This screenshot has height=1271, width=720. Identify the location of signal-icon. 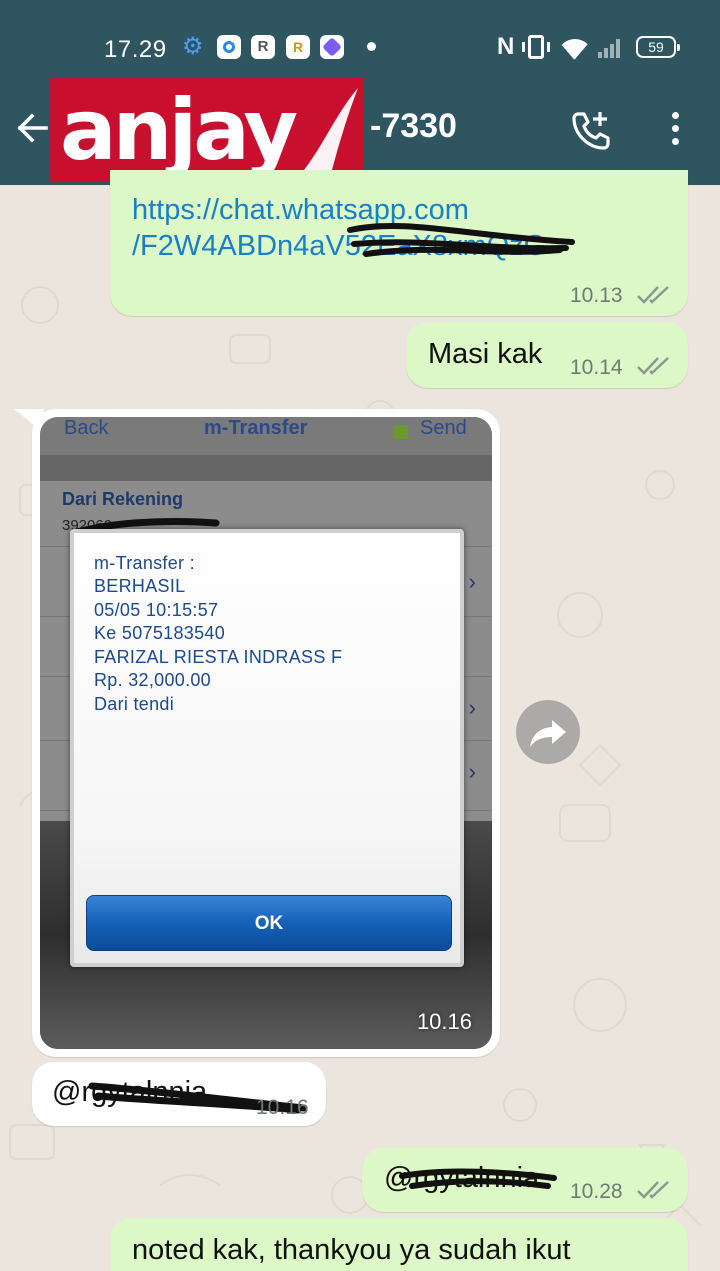
(611, 48).